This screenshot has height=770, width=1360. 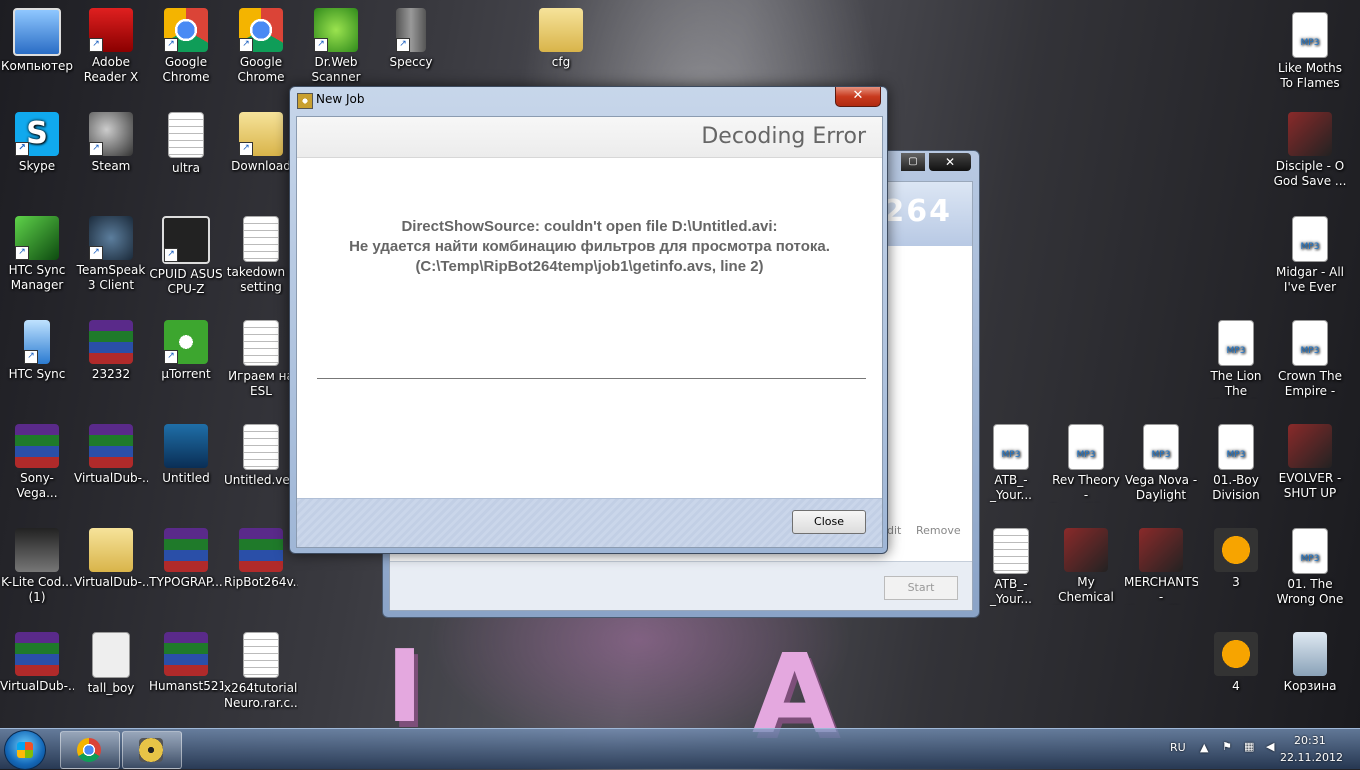 What do you see at coordinates (111, 150) in the screenshot?
I see `desktop-icon: ↗ Steam` at bounding box center [111, 150].